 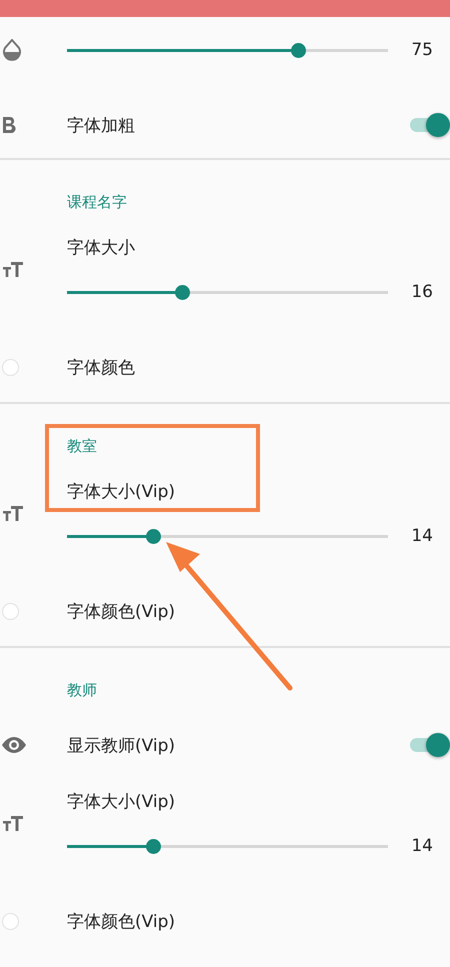 What do you see at coordinates (101, 367) in the screenshot?
I see `setting-label: 字体颜色` at bounding box center [101, 367].